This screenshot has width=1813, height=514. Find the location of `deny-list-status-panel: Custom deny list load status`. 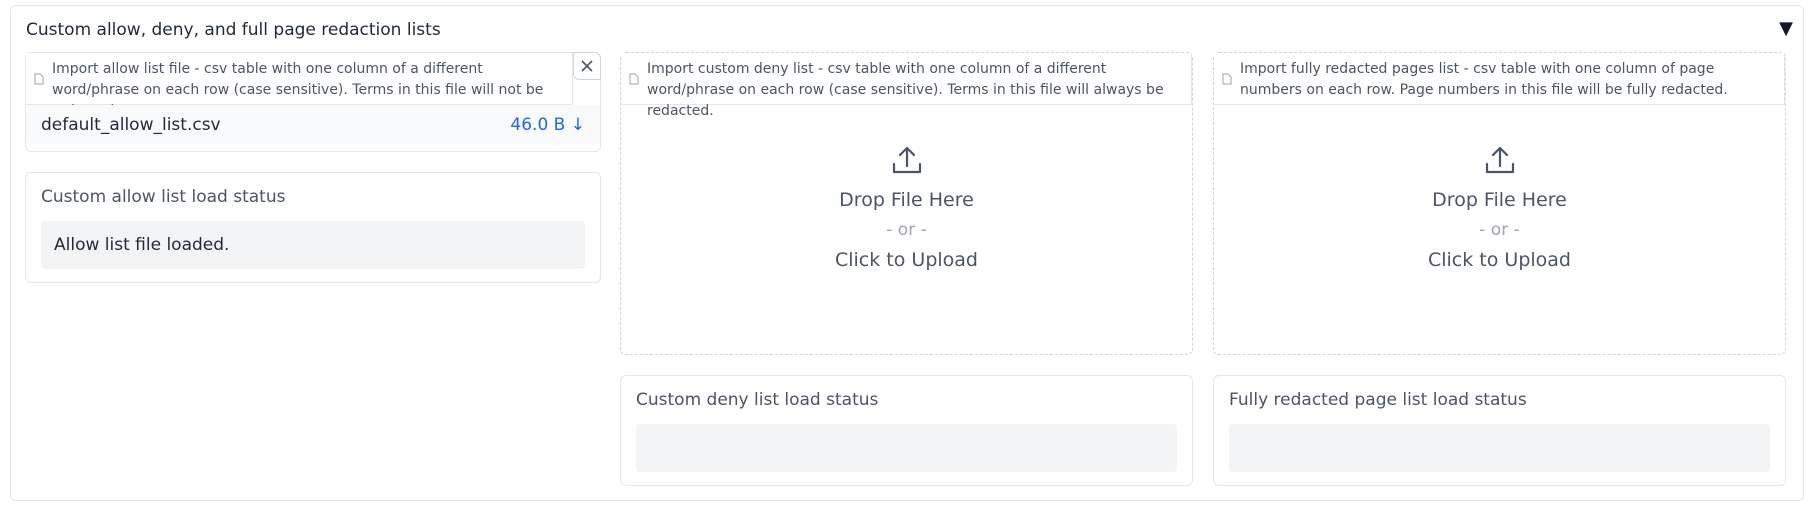

deny-list-status-panel: Custom deny list load status is located at coordinates (906, 430).